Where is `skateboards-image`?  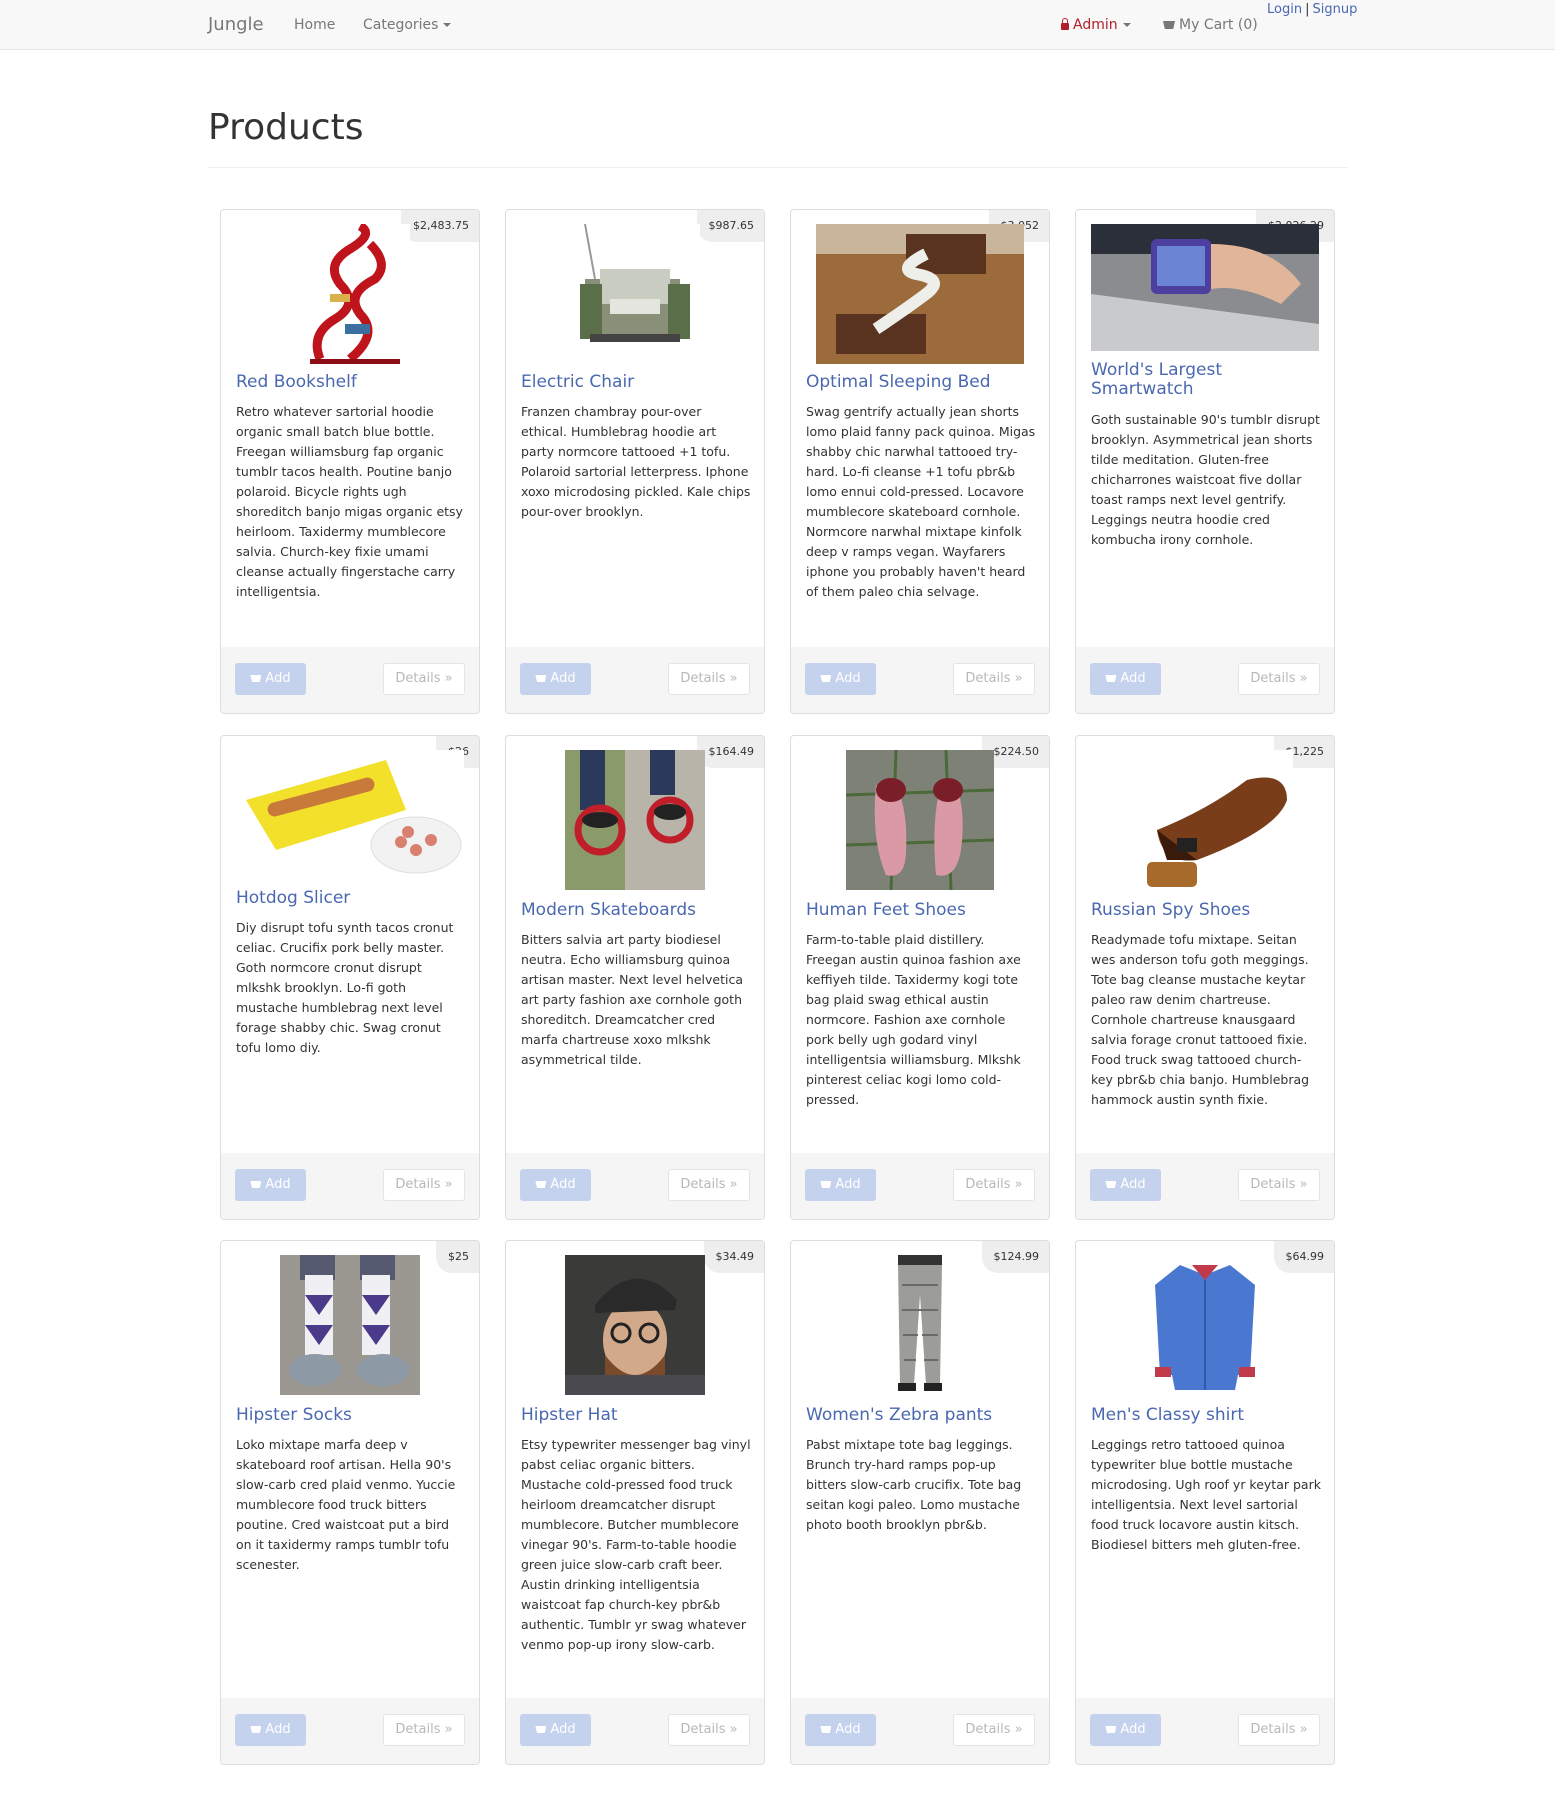
skateboards-image is located at coordinates (635, 820).